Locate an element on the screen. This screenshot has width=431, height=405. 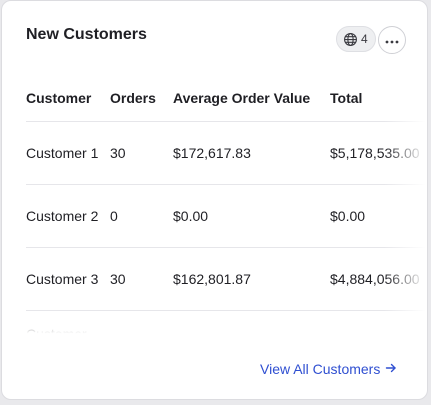
globe-icon is located at coordinates (350, 39).